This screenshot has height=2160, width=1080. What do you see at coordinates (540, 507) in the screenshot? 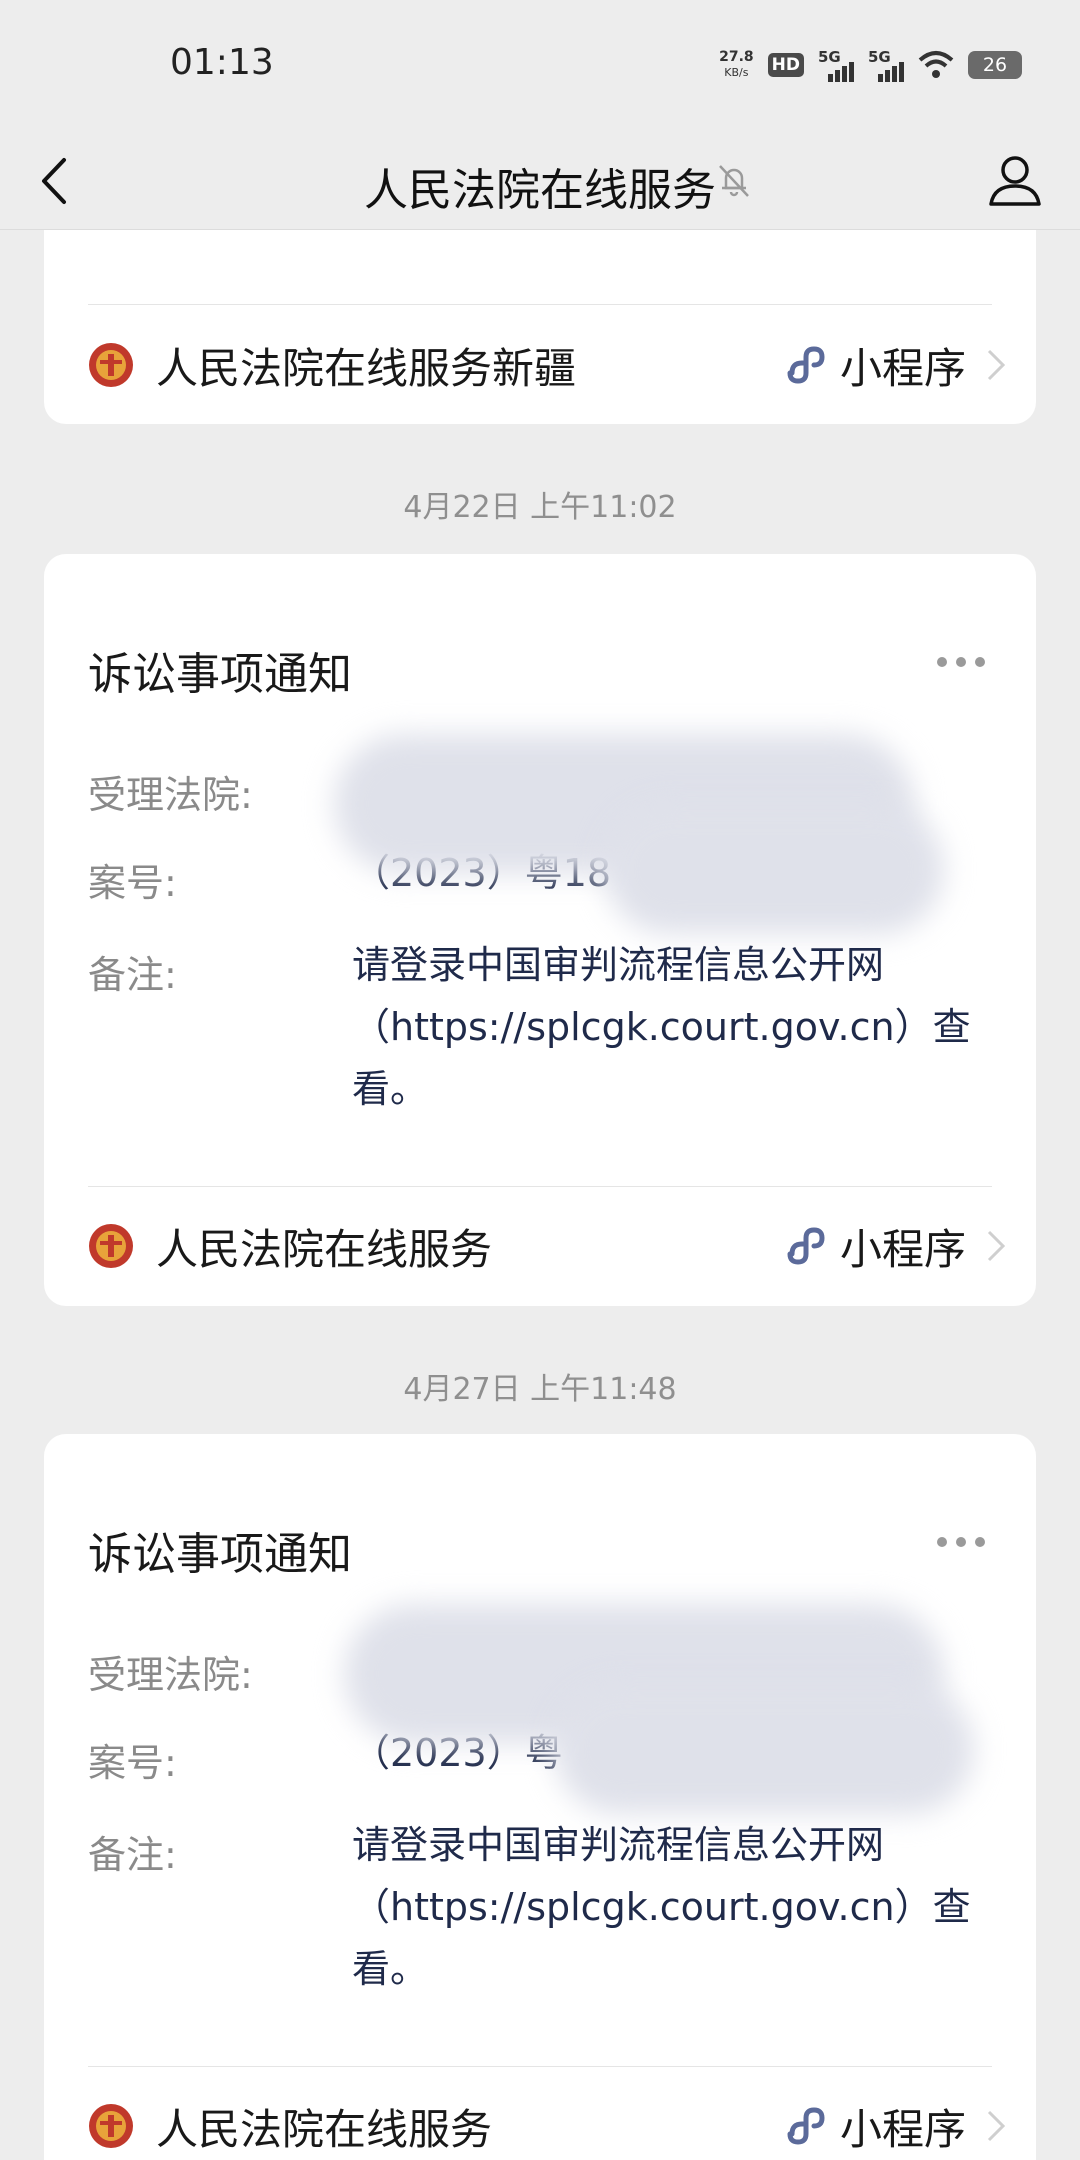
I see `message-timestamp: 4月22日 上午11:02` at bounding box center [540, 507].